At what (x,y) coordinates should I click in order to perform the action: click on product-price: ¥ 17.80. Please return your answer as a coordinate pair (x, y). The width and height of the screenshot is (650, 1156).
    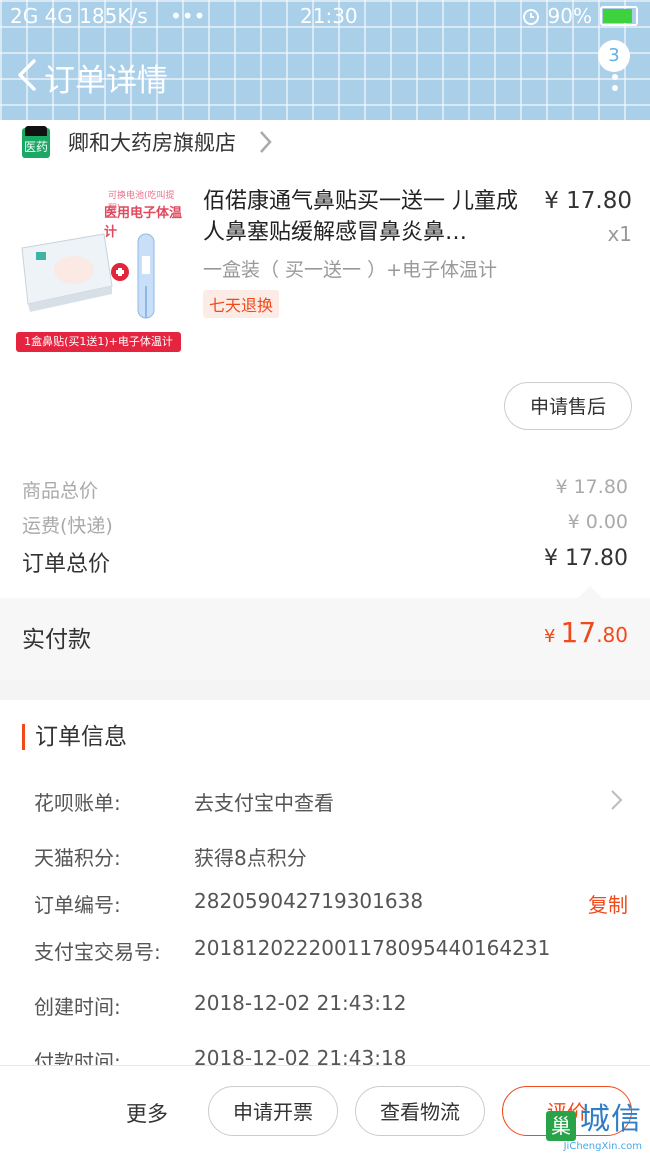
    Looking at the image, I should click on (588, 201).